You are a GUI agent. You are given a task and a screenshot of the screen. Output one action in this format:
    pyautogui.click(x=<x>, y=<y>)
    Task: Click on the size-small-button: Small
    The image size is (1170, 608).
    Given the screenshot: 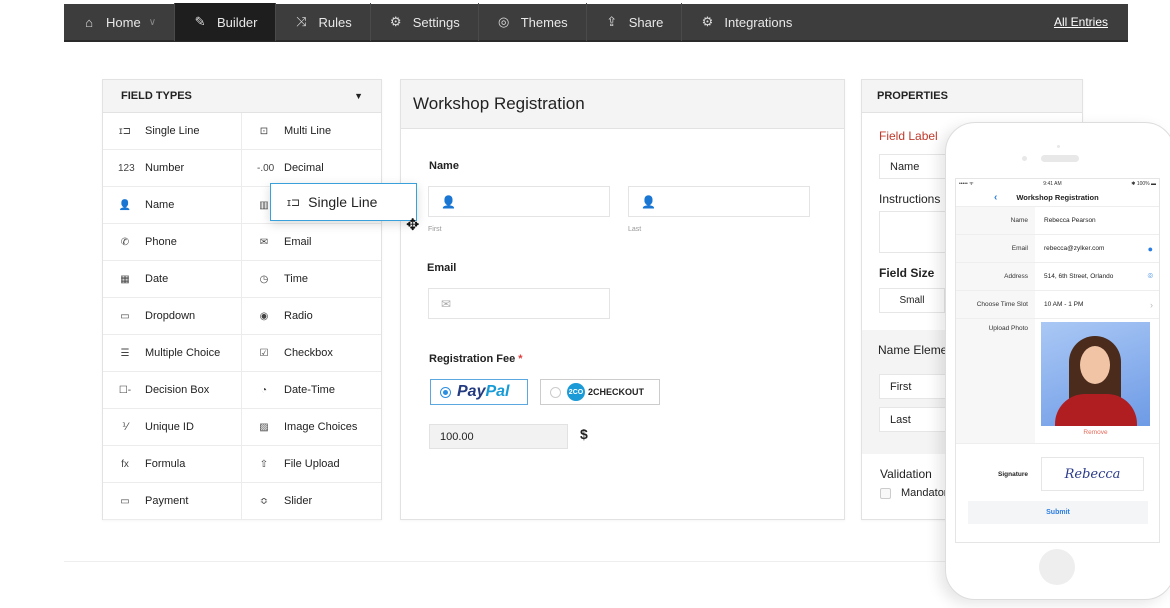 What is the action you would take?
    pyautogui.click(x=912, y=300)
    